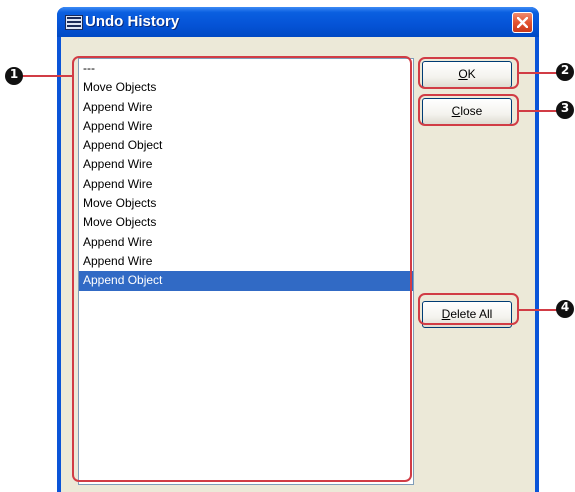 The image size is (575, 492). I want to click on title-bar: Undo History, so click(298, 22).